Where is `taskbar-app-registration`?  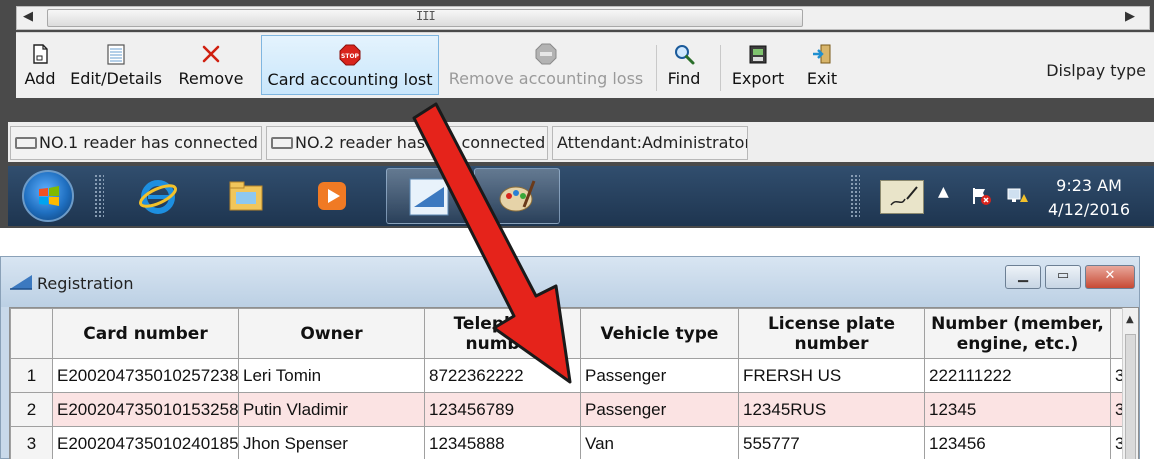 taskbar-app-registration is located at coordinates (429, 196).